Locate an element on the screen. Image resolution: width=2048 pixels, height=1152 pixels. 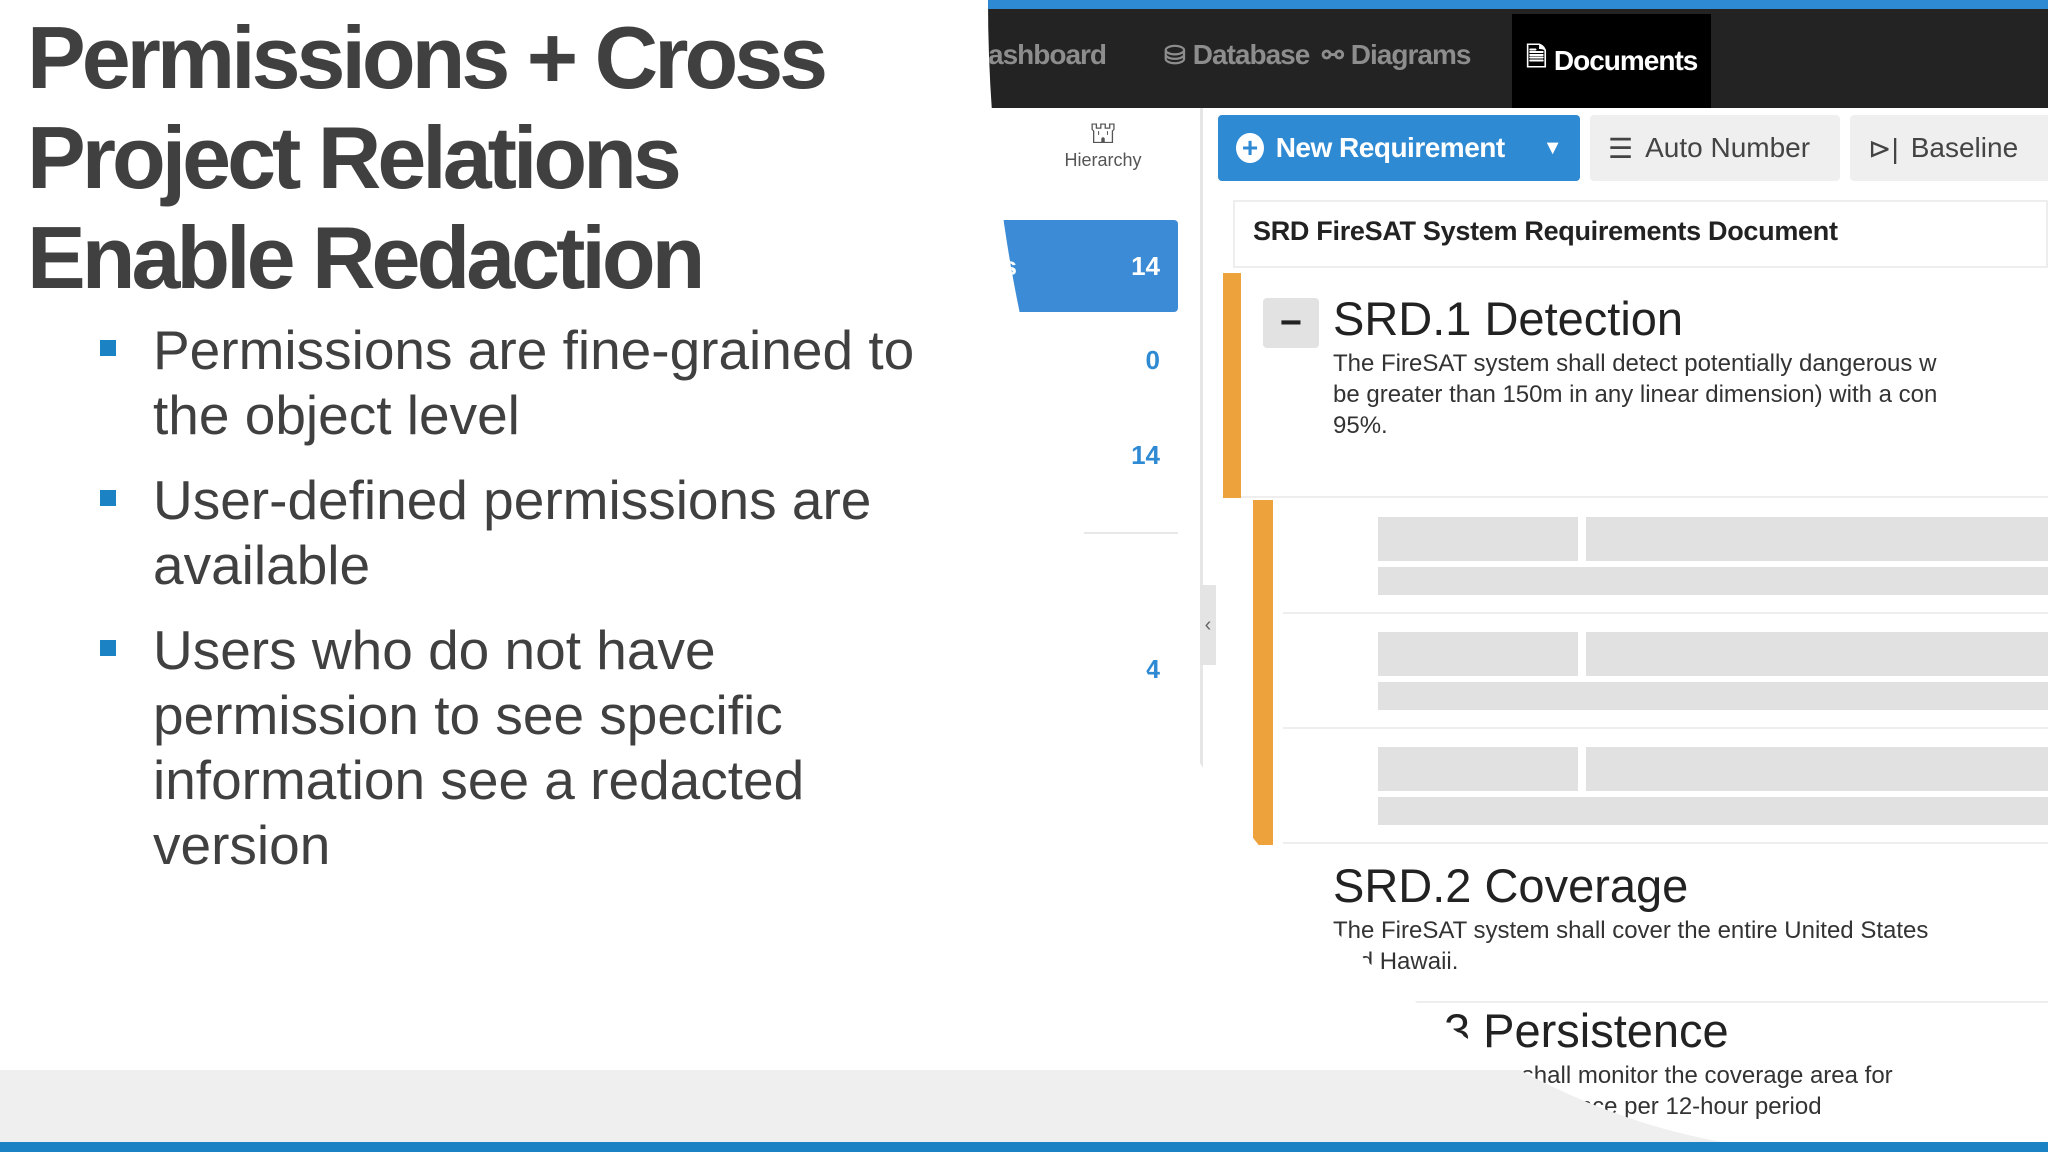
hierarchy-icon: ⛫ is located at coordinates (1103, 133).